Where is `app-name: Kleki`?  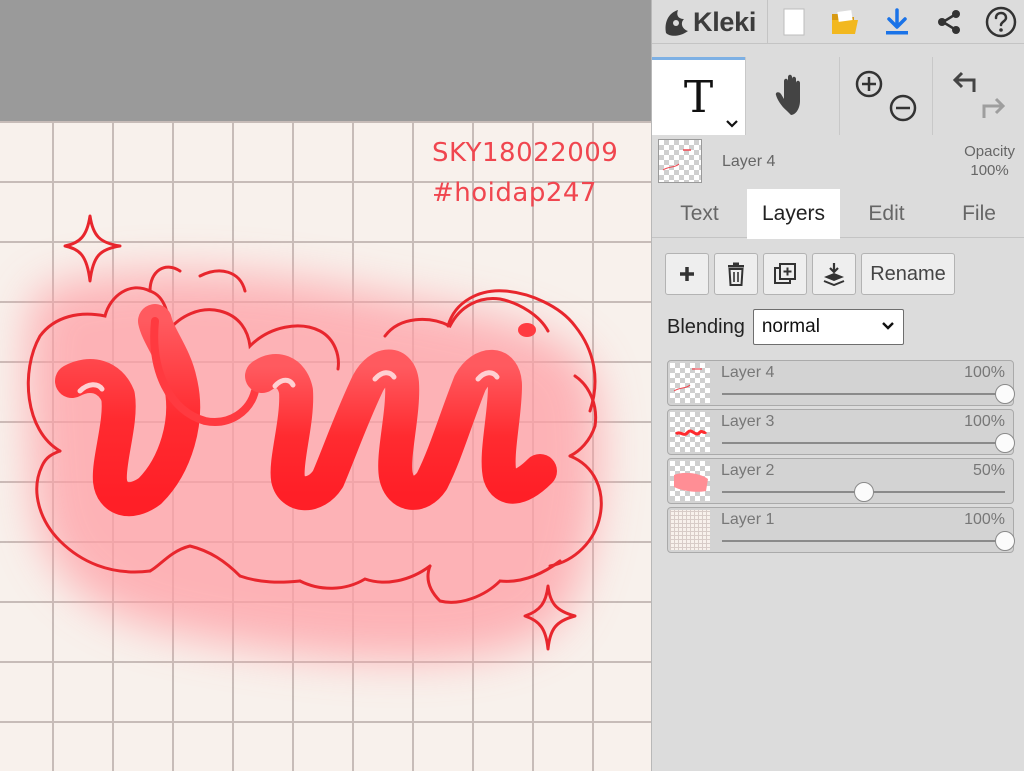 app-name: Kleki is located at coordinates (725, 21).